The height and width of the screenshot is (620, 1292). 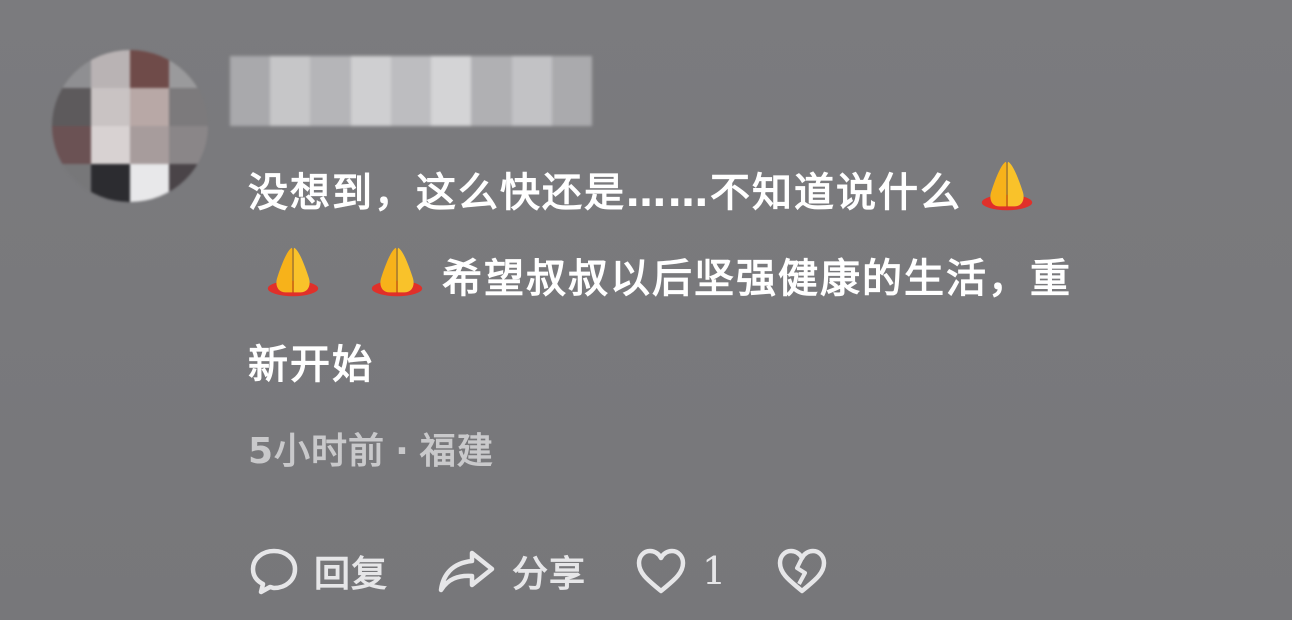 What do you see at coordinates (456, 451) in the screenshot?
I see `location: 福建` at bounding box center [456, 451].